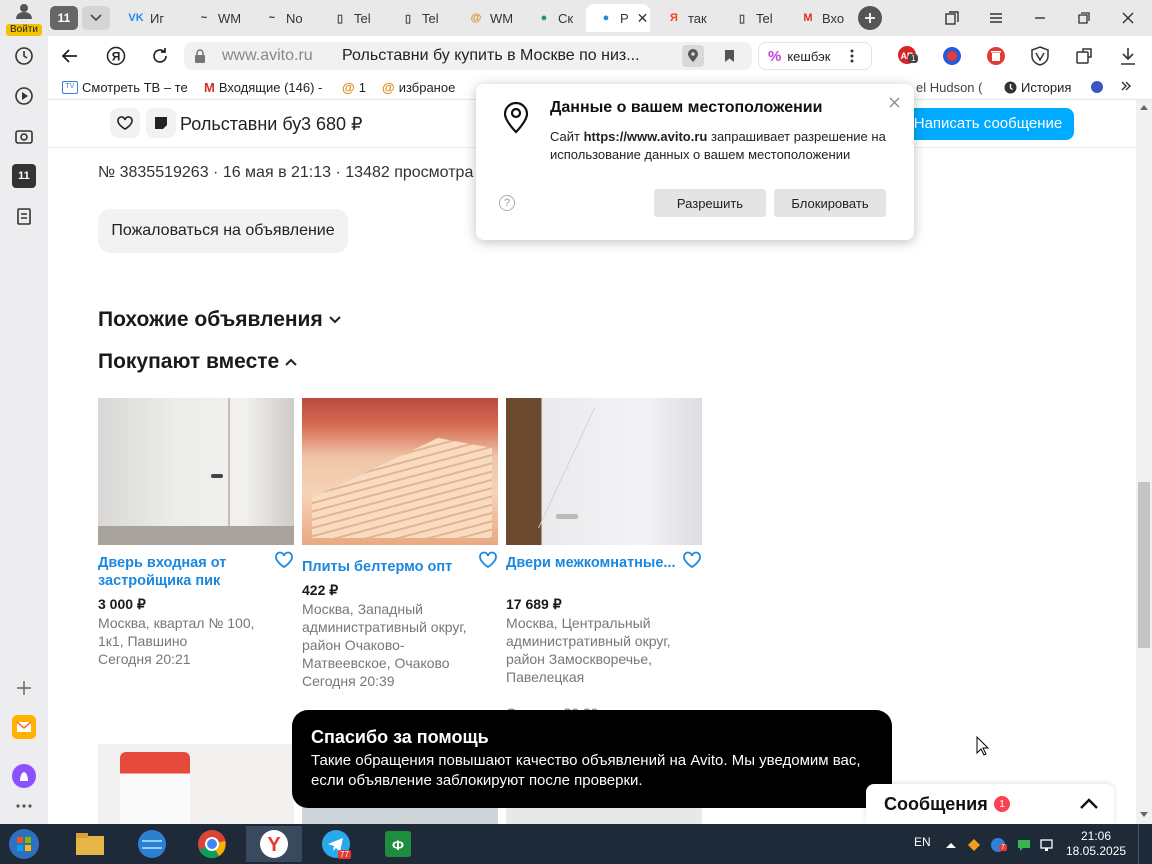 The image size is (1152, 864). I want to click on taskbar-media, so click(152, 844).